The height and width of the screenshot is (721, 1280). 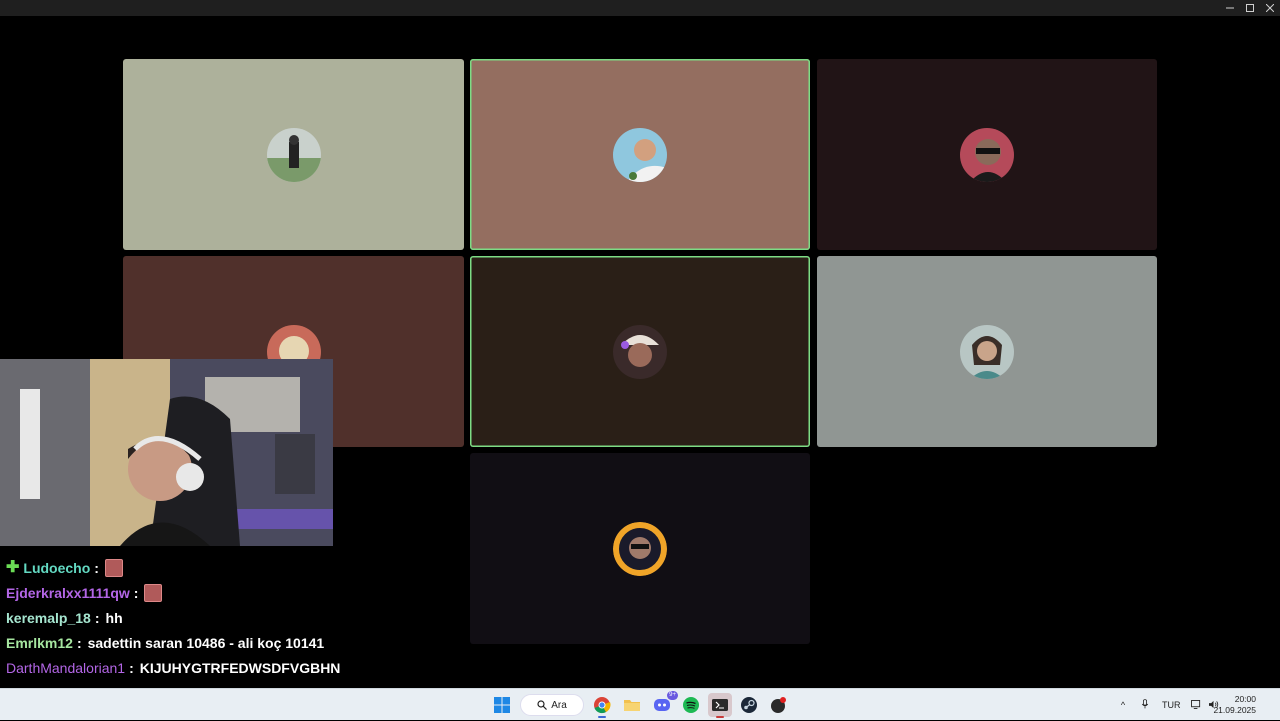 I want to click on chat-username: DarthMandalorian1, so click(x=66, y=668).